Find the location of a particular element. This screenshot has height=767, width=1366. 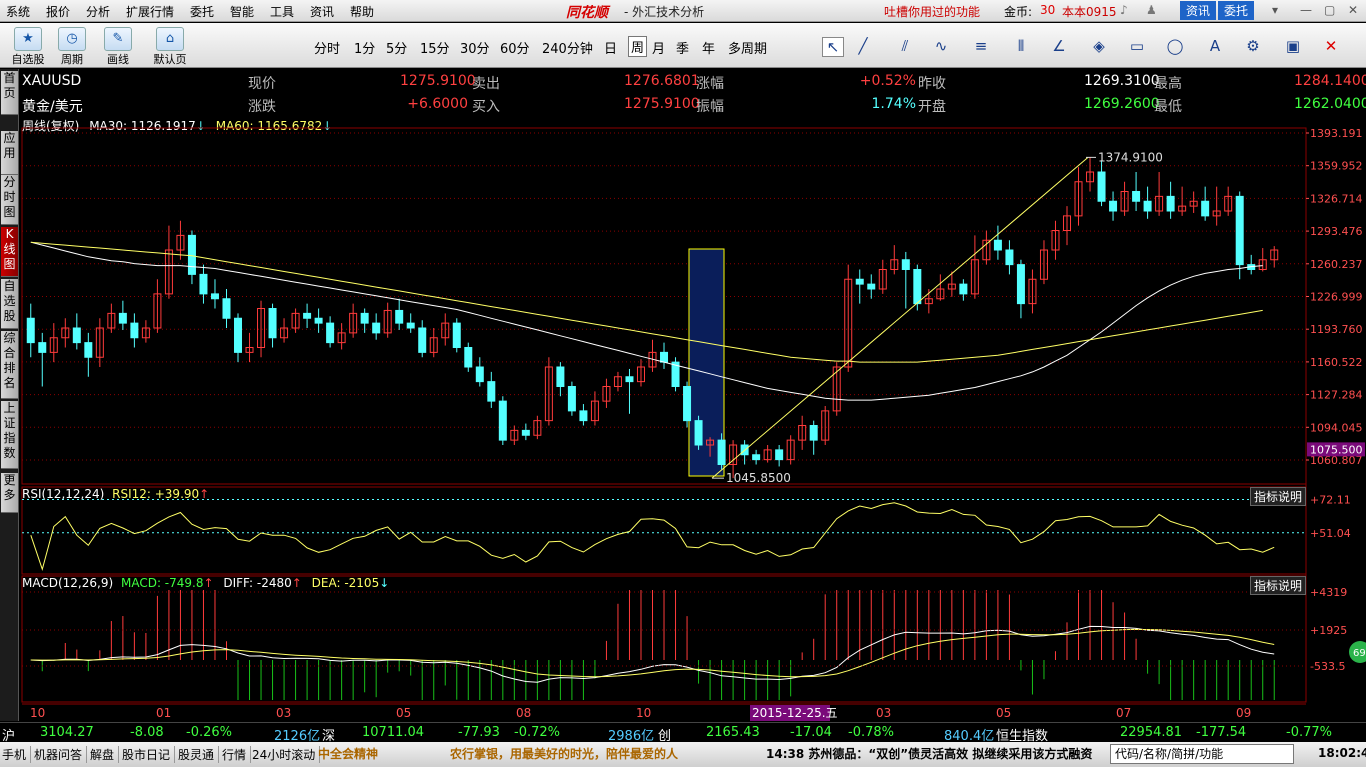

macd-help-button: 指标说明 is located at coordinates (1278, 585).